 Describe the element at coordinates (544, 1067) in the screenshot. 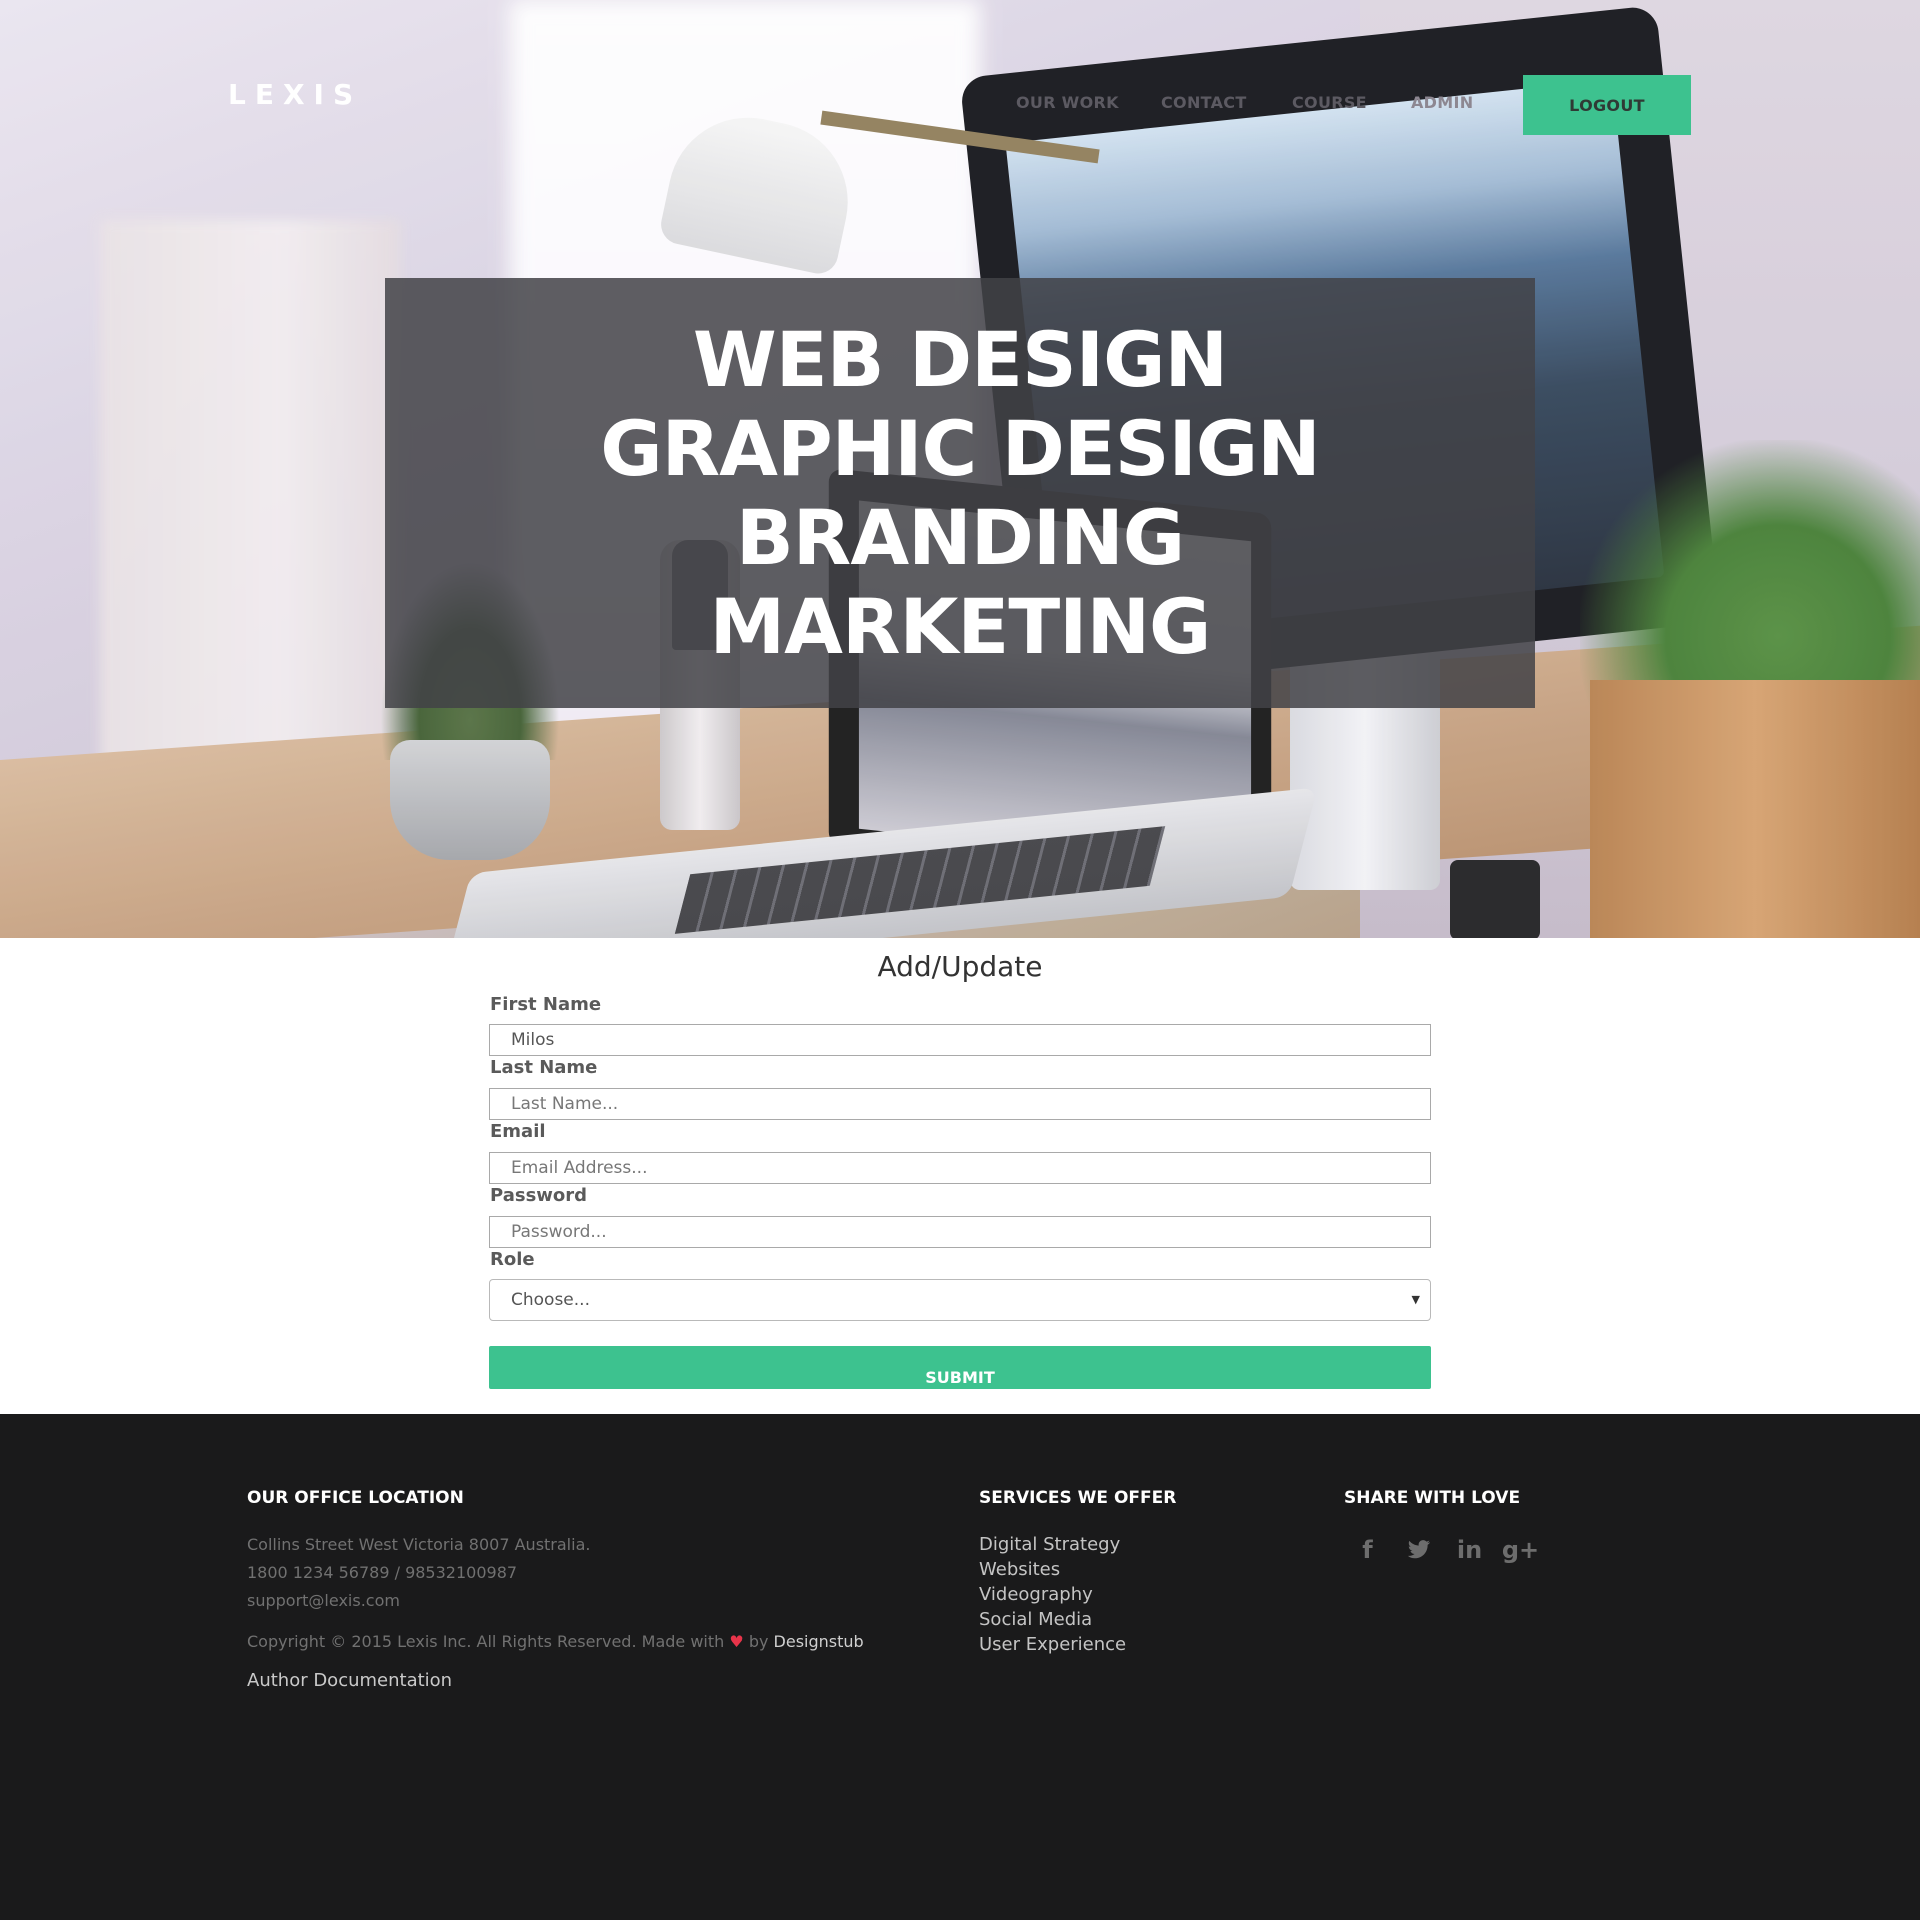

I see `last-name-label: Last Name` at that location.